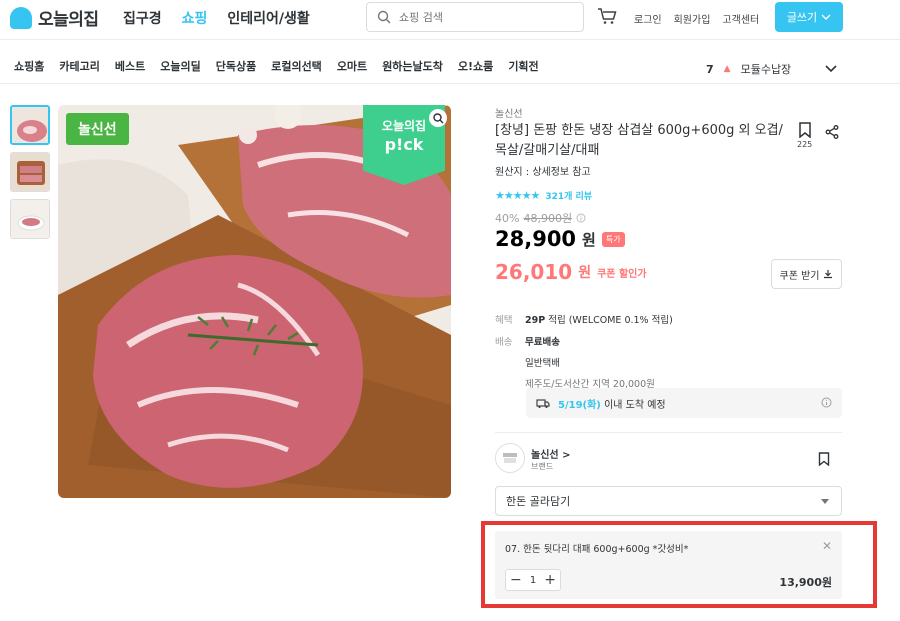 This screenshot has width=900, height=621. I want to click on customer-center-link: 고객센터, so click(740, 18).